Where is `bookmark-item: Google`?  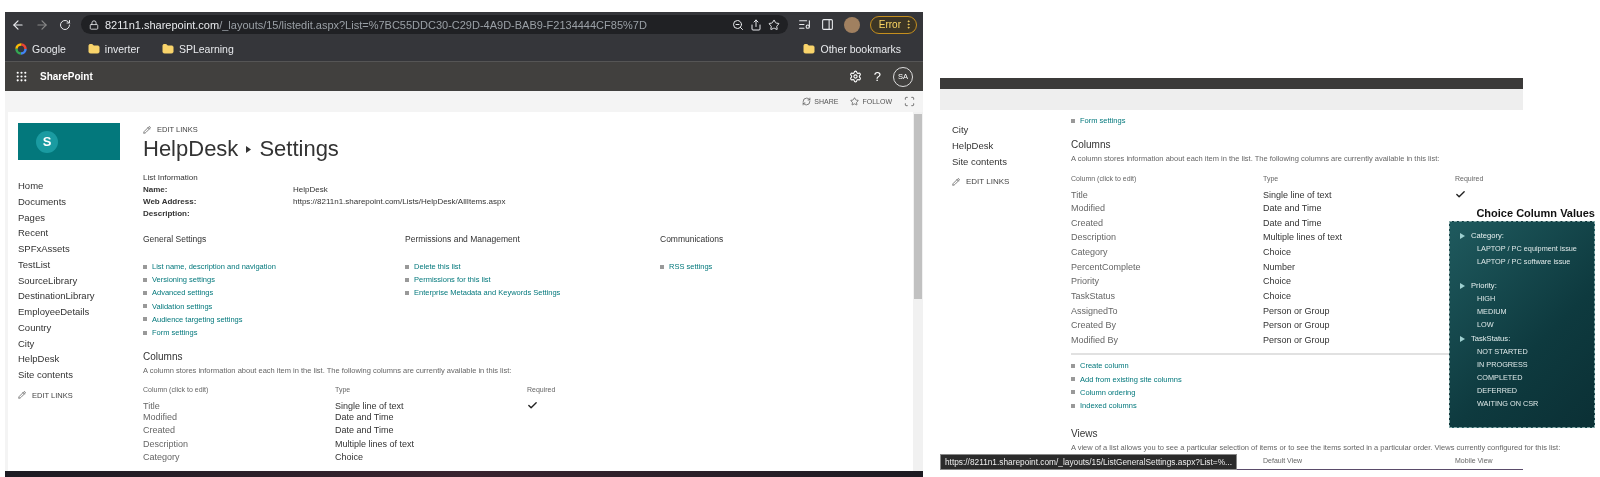 bookmark-item: Google is located at coordinates (40, 49).